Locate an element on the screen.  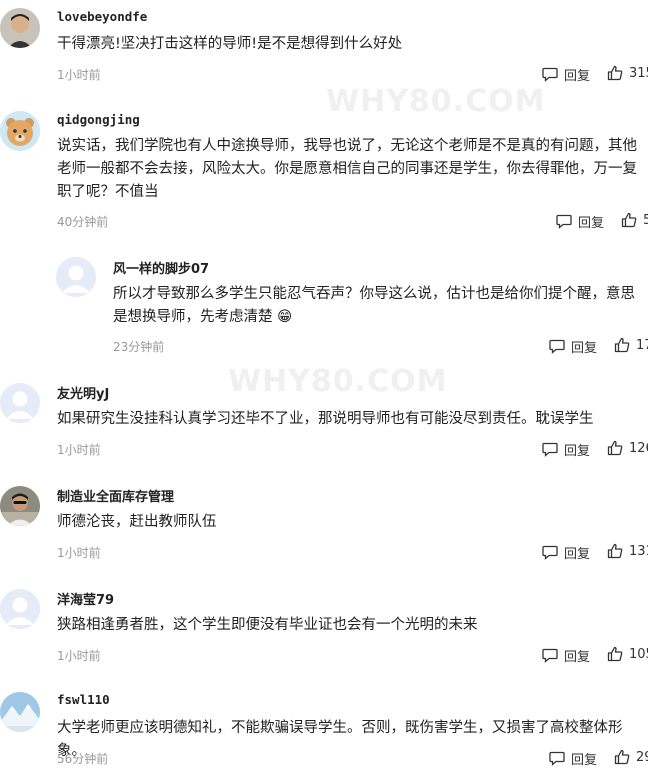
like-count: 5 is located at coordinates (645, 220).